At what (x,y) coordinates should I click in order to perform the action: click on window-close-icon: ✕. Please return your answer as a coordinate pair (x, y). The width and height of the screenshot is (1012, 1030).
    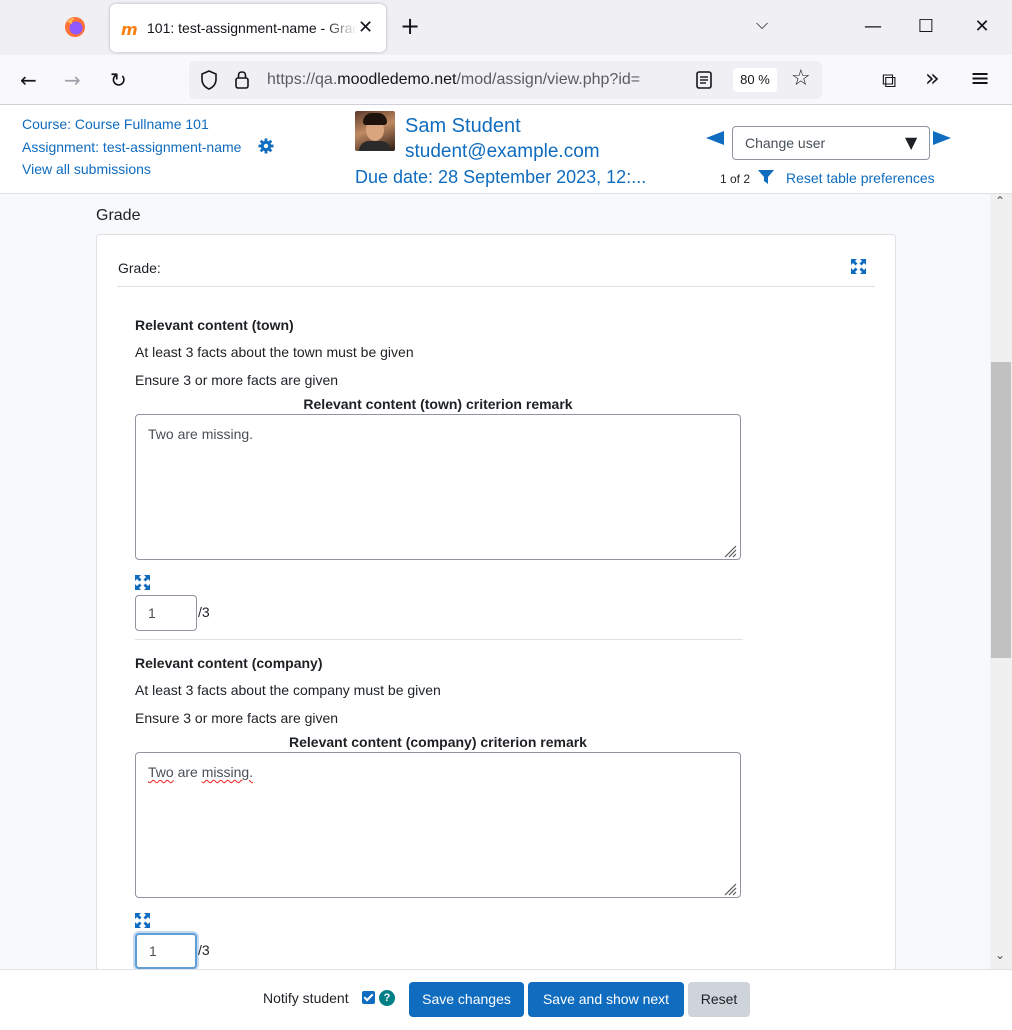
    Looking at the image, I should click on (982, 27).